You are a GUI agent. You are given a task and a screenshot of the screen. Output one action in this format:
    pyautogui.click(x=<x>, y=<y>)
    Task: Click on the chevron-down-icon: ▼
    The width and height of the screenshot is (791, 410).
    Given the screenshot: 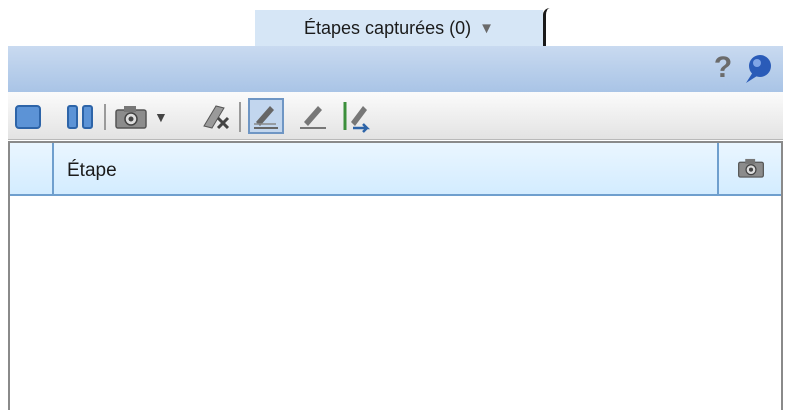 What is the action you would take?
    pyautogui.click(x=164, y=117)
    